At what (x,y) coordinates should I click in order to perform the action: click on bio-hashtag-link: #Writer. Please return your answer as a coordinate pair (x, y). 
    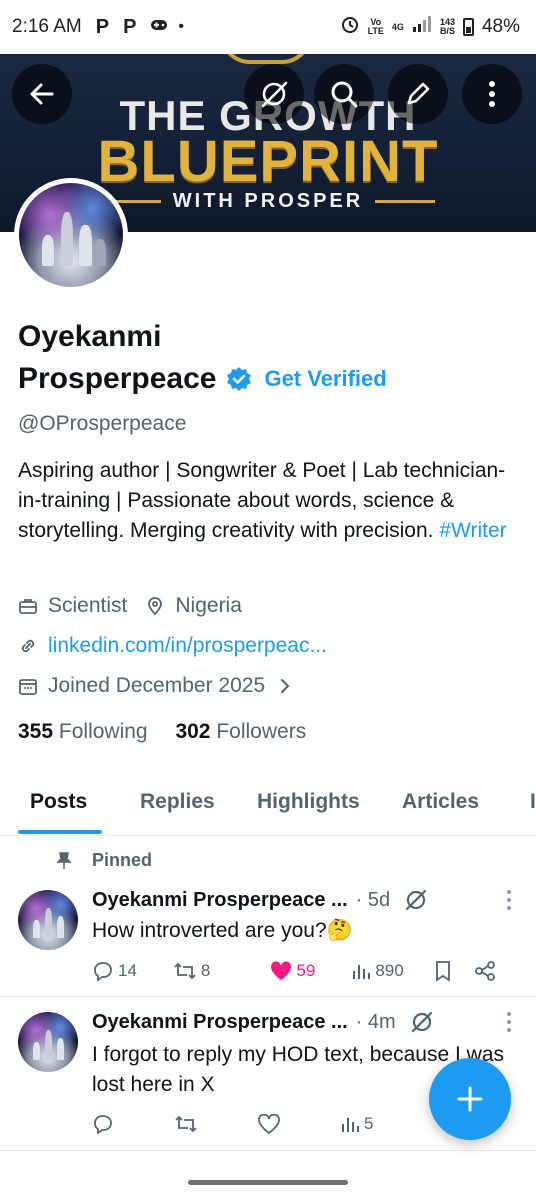
    Looking at the image, I should click on (472, 530).